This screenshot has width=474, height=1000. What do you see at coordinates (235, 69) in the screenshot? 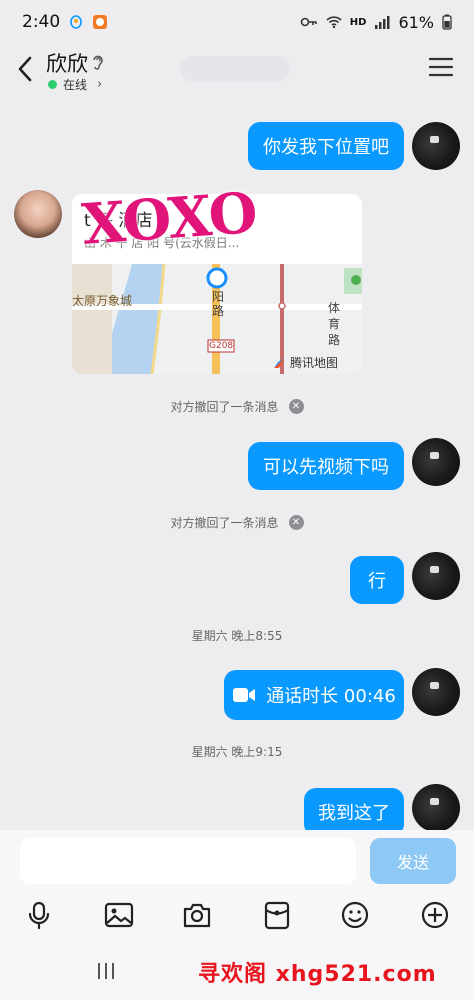
I see `blurred-banner` at bounding box center [235, 69].